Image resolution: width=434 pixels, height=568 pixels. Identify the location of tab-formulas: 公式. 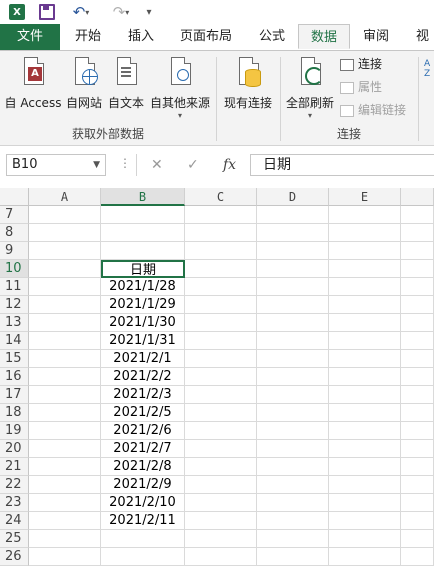
(272, 37).